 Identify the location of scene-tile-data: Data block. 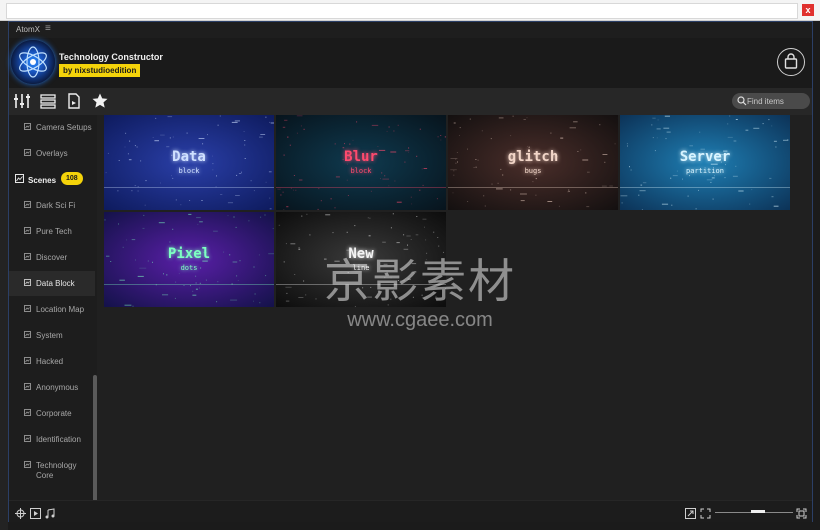
(189, 162).